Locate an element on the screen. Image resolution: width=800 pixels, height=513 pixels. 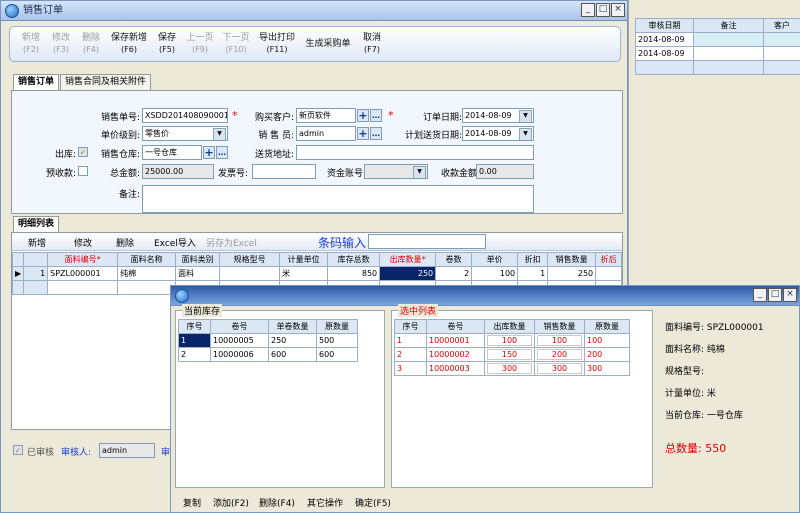
customer-field: 新页软件 is located at coordinates (326, 115).